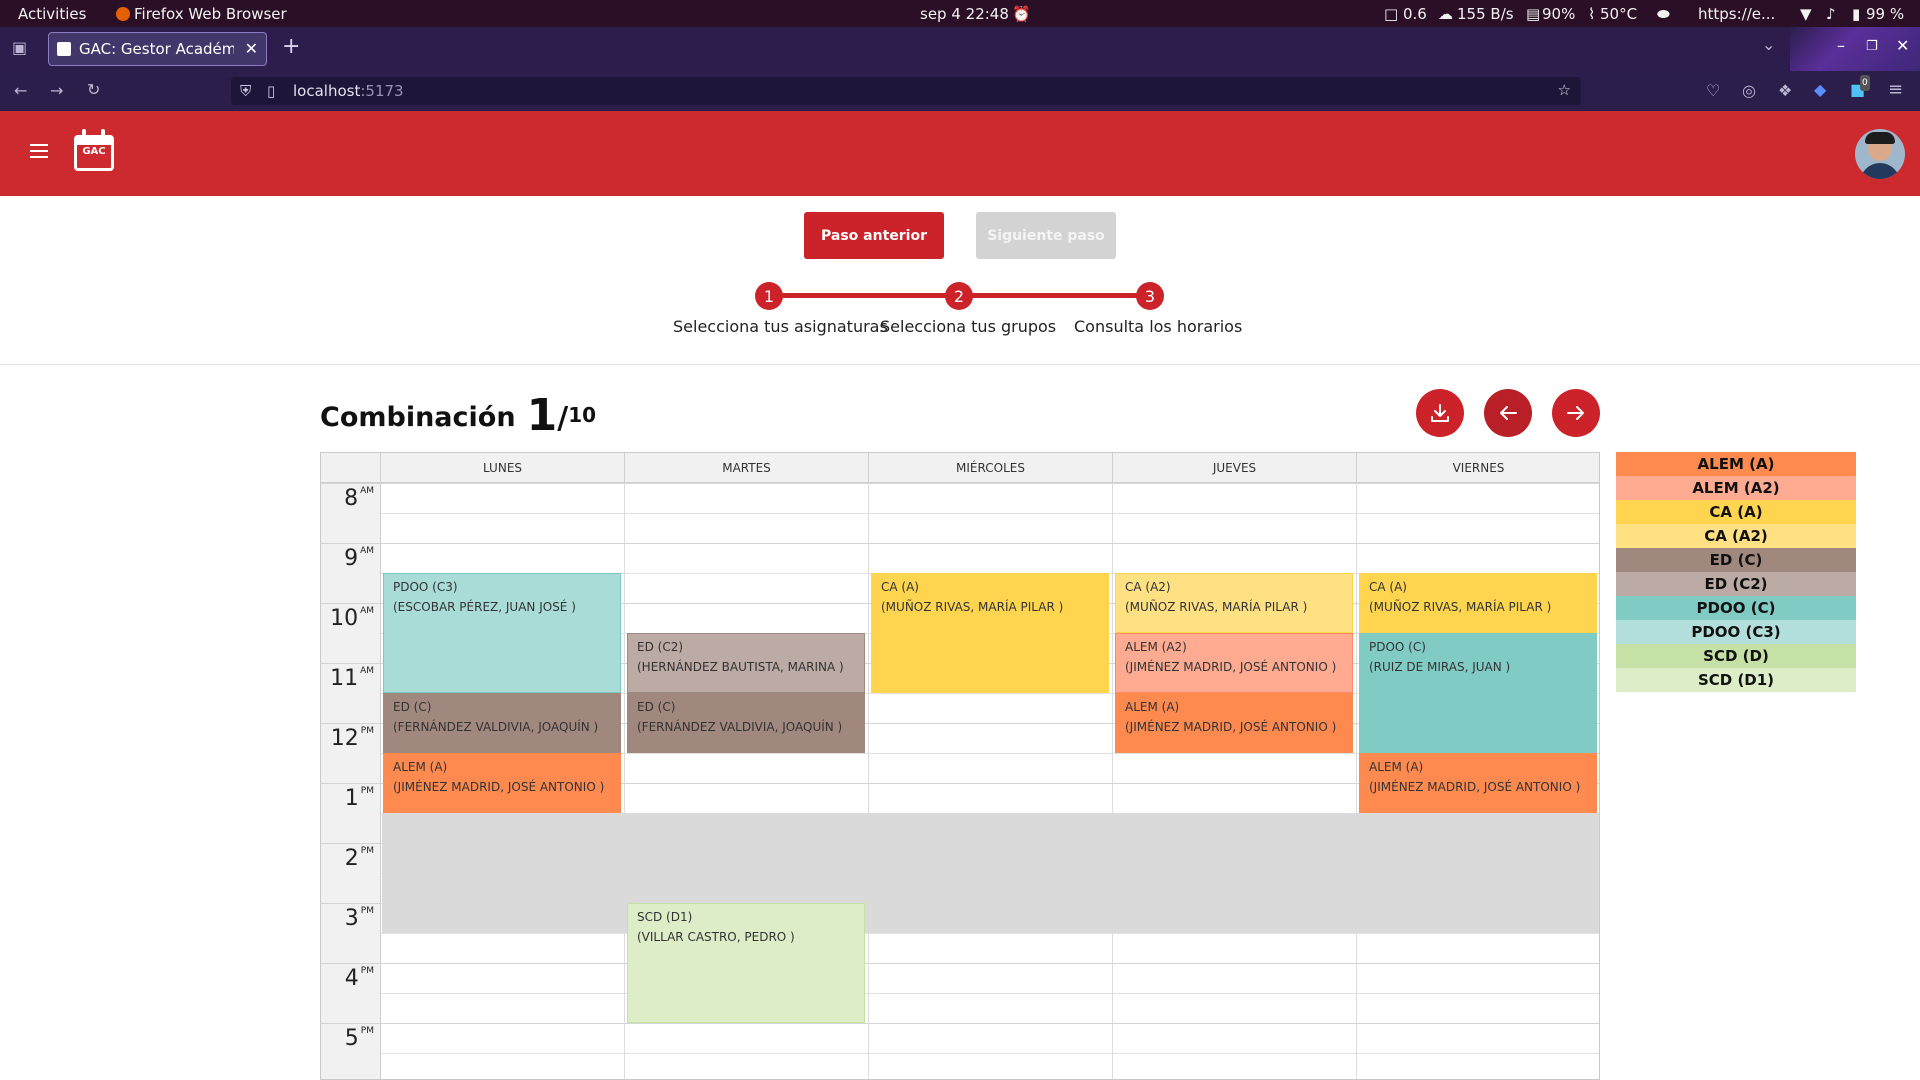  What do you see at coordinates (418, 417) in the screenshot?
I see `combination-label: Combinación` at bounding box center [418, 417].